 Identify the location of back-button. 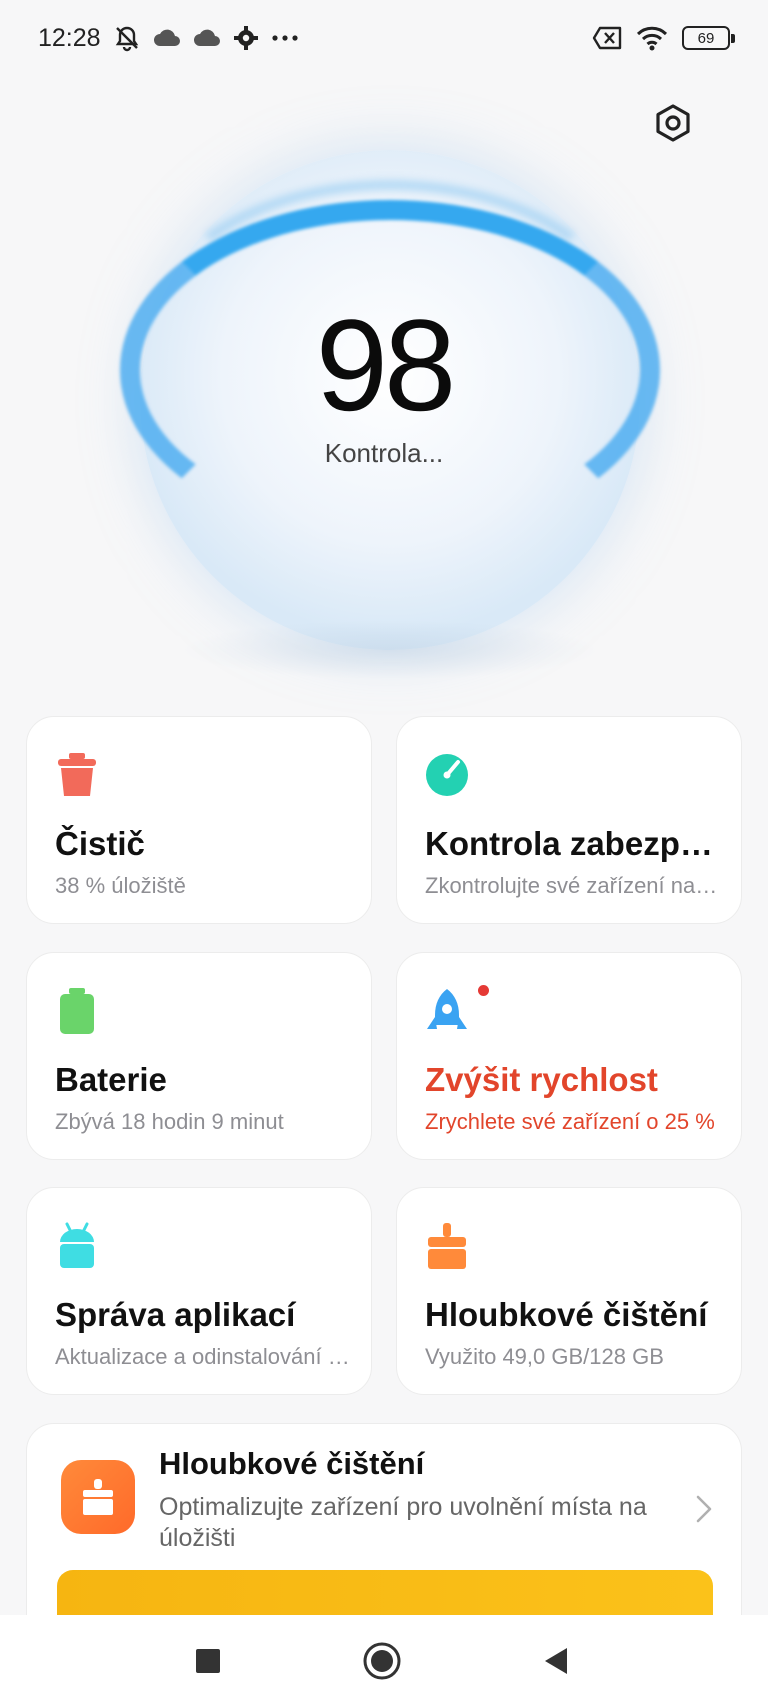
(556, 1663).